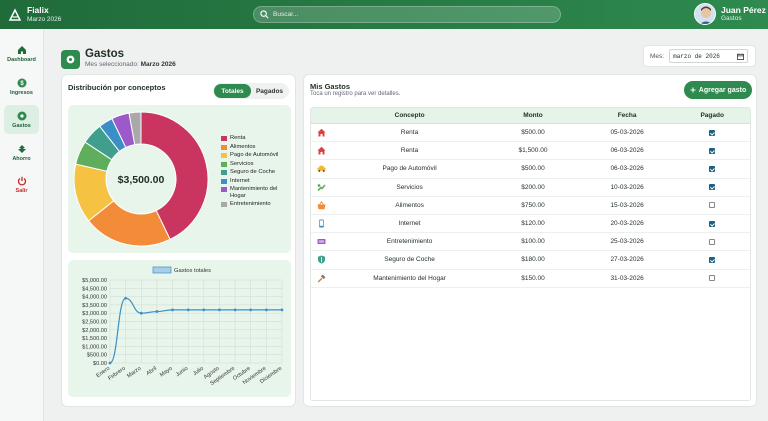 The image size is (768, 421). I want to click on piggy-icon, so click(21, 148).